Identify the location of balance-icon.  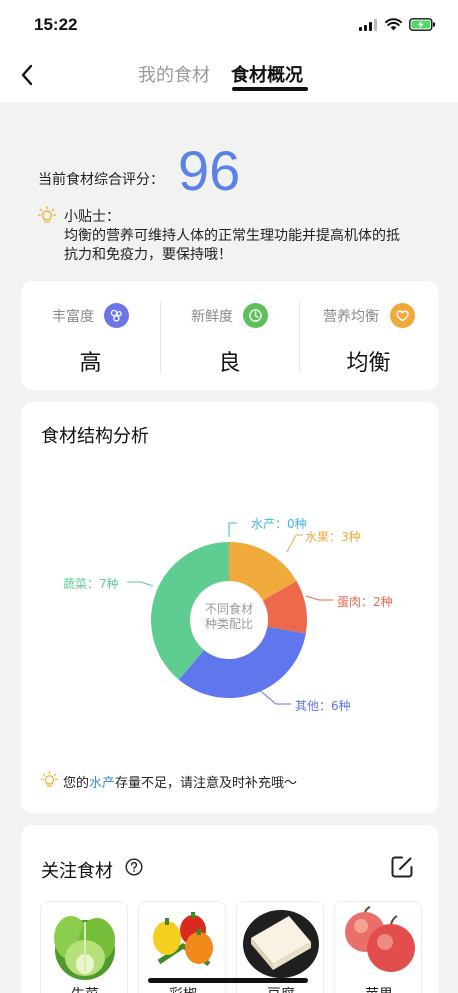
(402, 315).